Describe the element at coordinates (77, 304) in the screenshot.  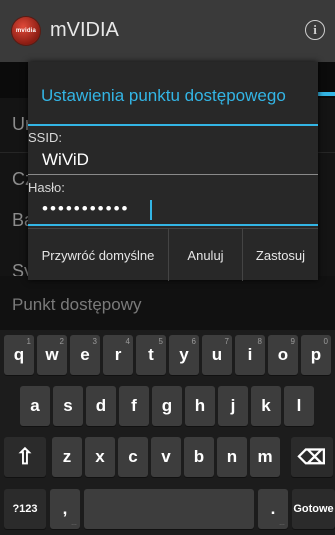
I see `hotspot-row-label: Punkt dostępowy` at that location.